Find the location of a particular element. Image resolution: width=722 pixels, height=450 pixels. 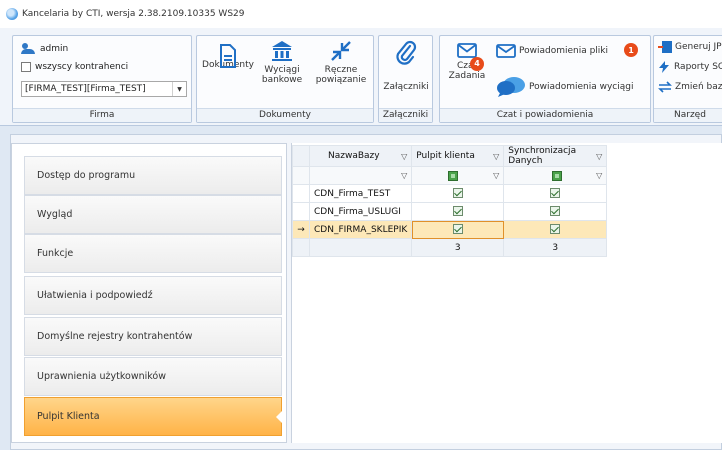

group-label-czat: Czat i powiadomienia is located at coordinates (545, 115).